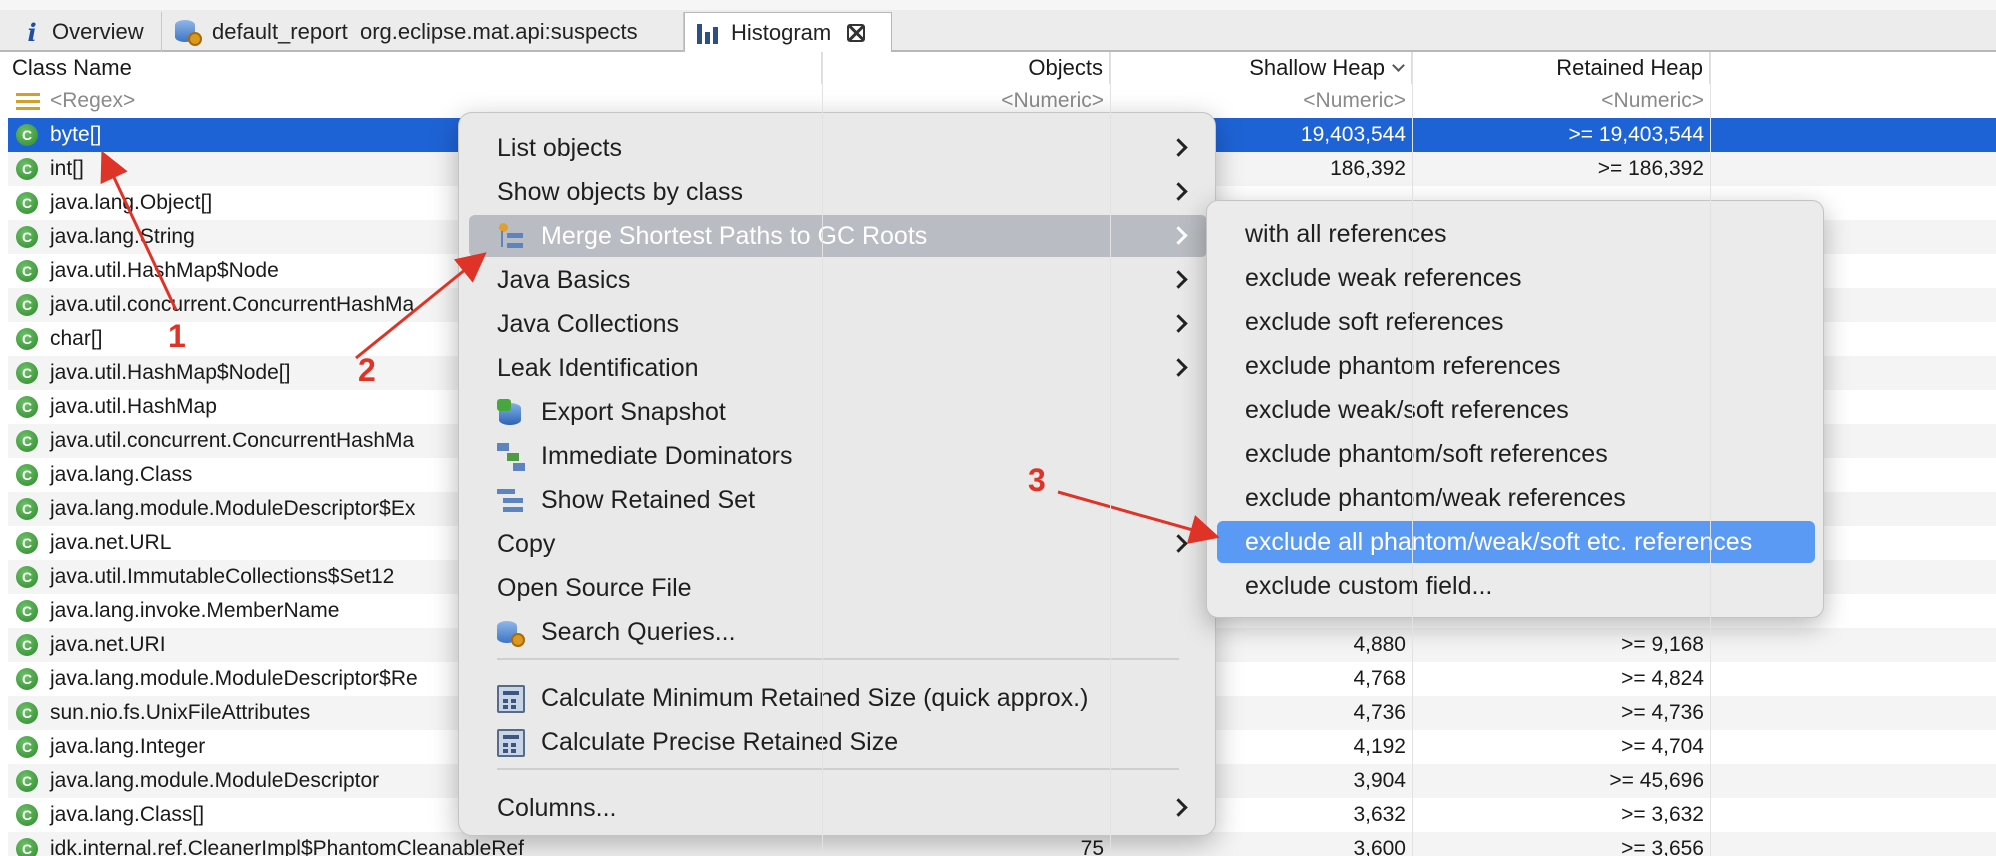  Describe the element at coordinates (177, 336) in the screenshot. I see `annotation-label-1: 1` at that location.